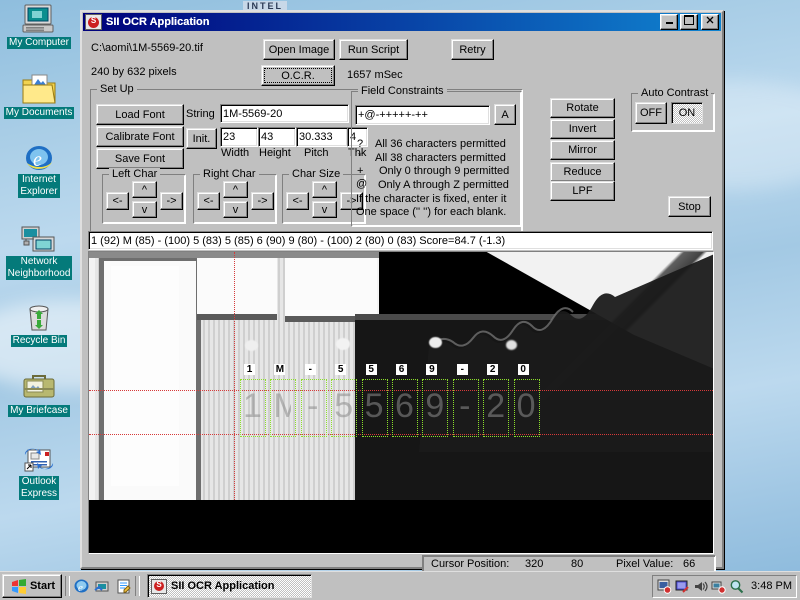  Describe the element at coordinates (651, 113) in the screenshot. I see `auto-contrast-off-button: OFF` at that location.